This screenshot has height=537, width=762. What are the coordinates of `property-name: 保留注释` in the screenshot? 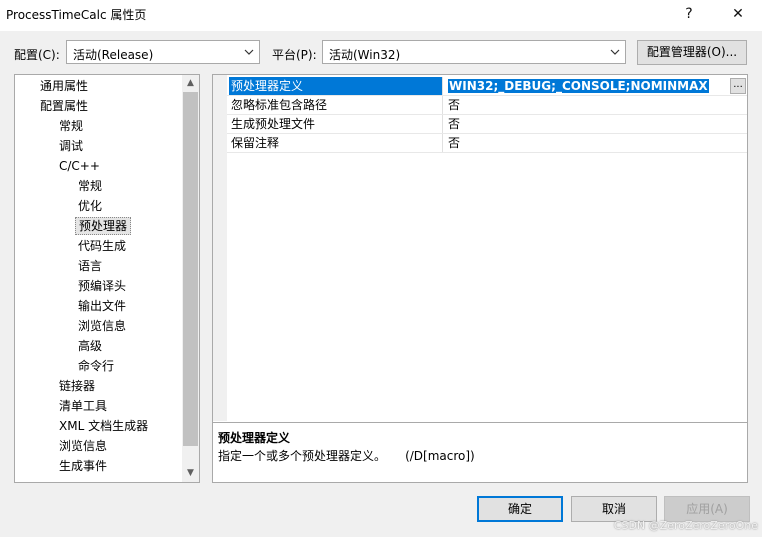 It's located at (336, 143).